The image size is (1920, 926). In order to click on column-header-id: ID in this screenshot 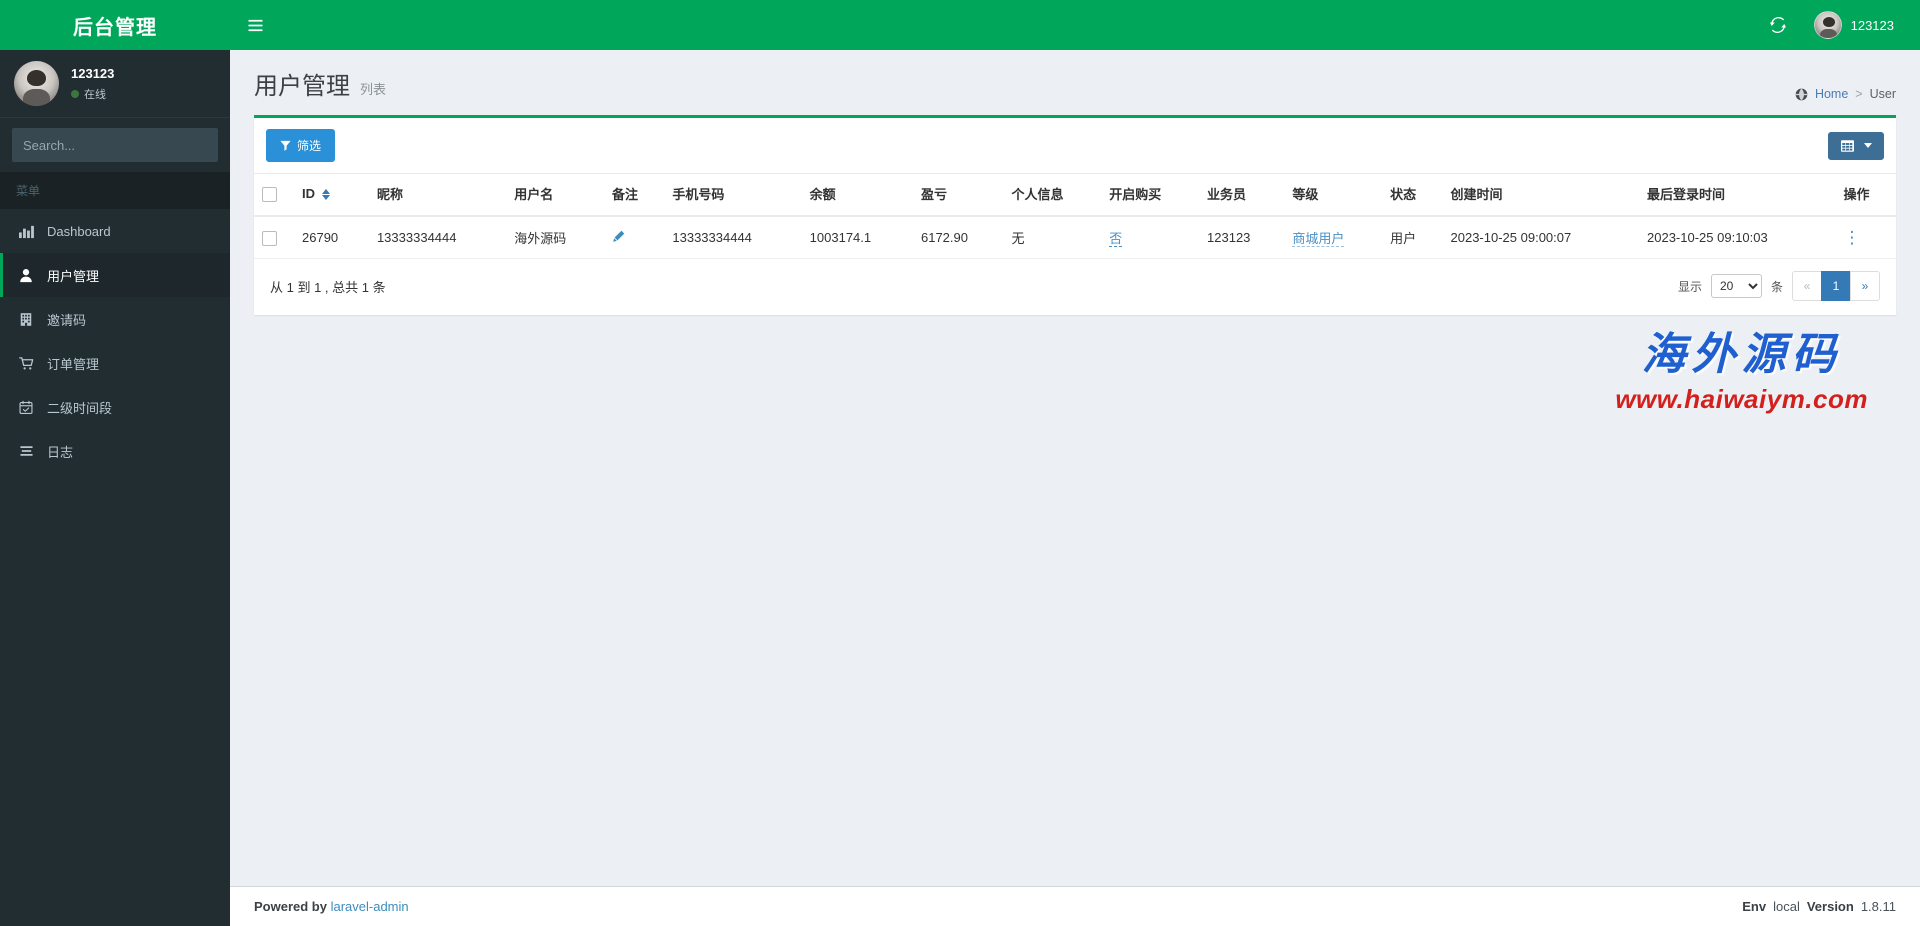, I will do `click(331, 195)`.